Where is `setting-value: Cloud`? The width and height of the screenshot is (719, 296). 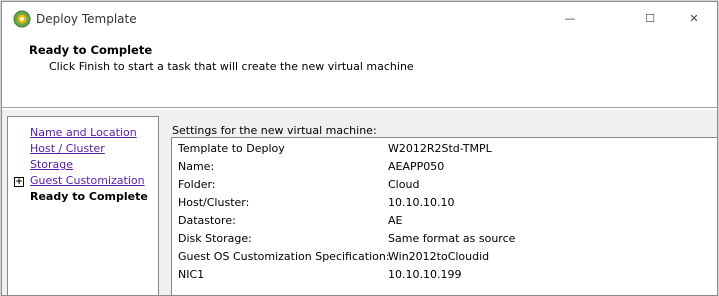
setting-value: Cloud is located at coordinates (404, 184).